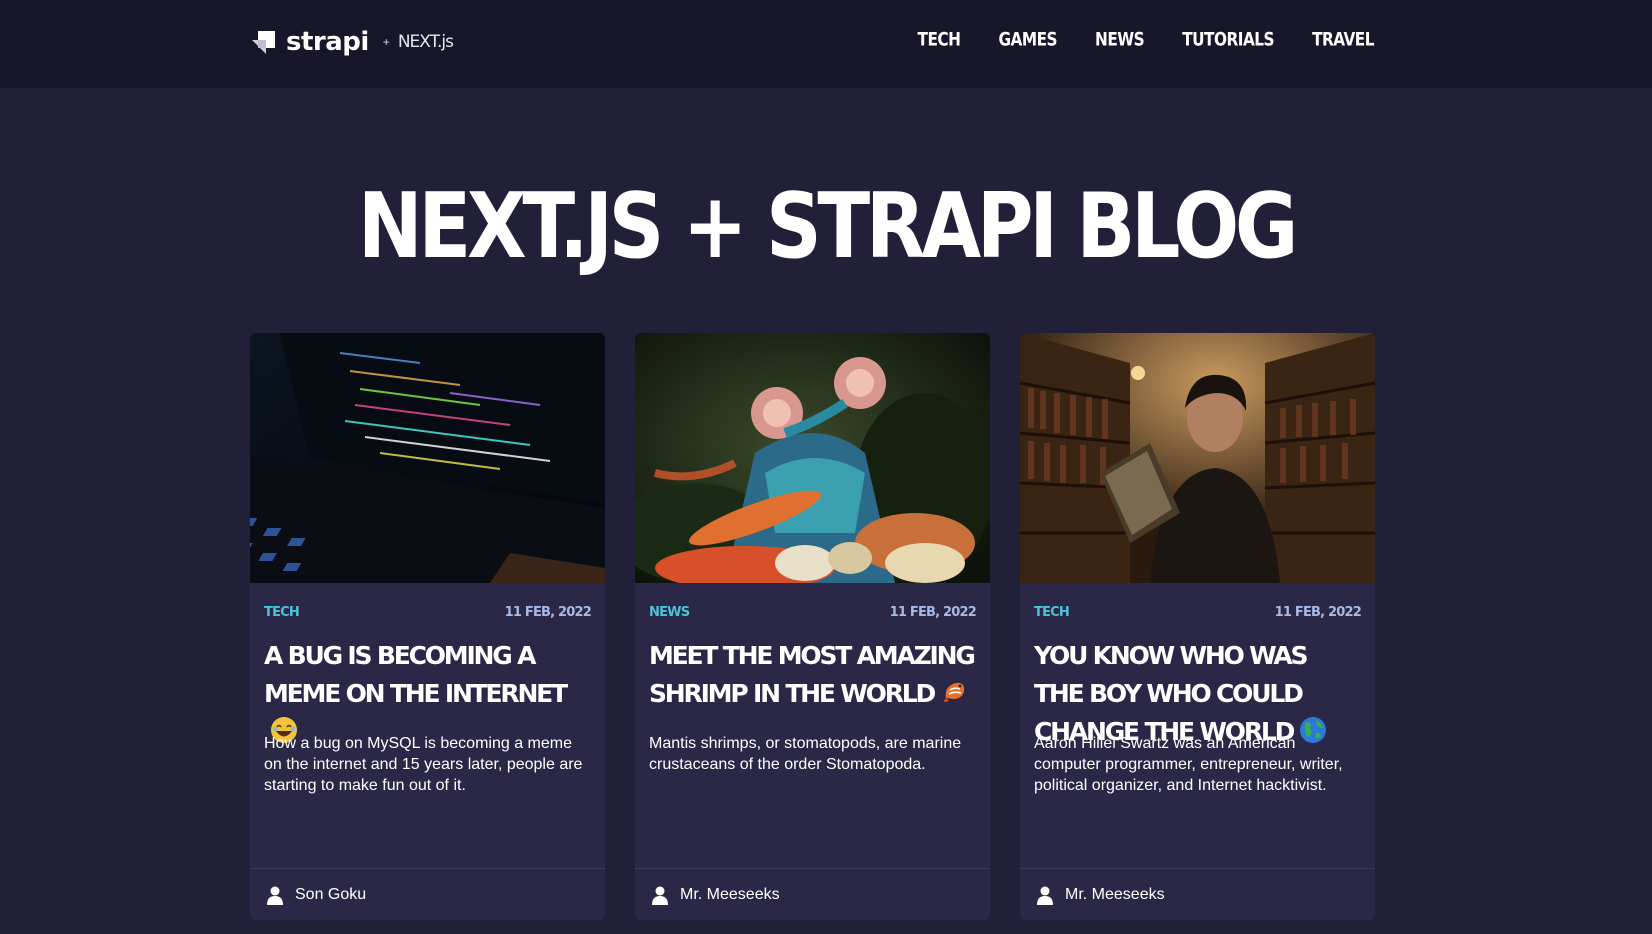 The height and width of the screenshot is (934, 1652). What do you see at coordinates (1146, 40) in the screenshot?
I see `category-nav: TECH GAMES NEWS TUTORIALS TRAVEL` at bounding box center [1146, 40].